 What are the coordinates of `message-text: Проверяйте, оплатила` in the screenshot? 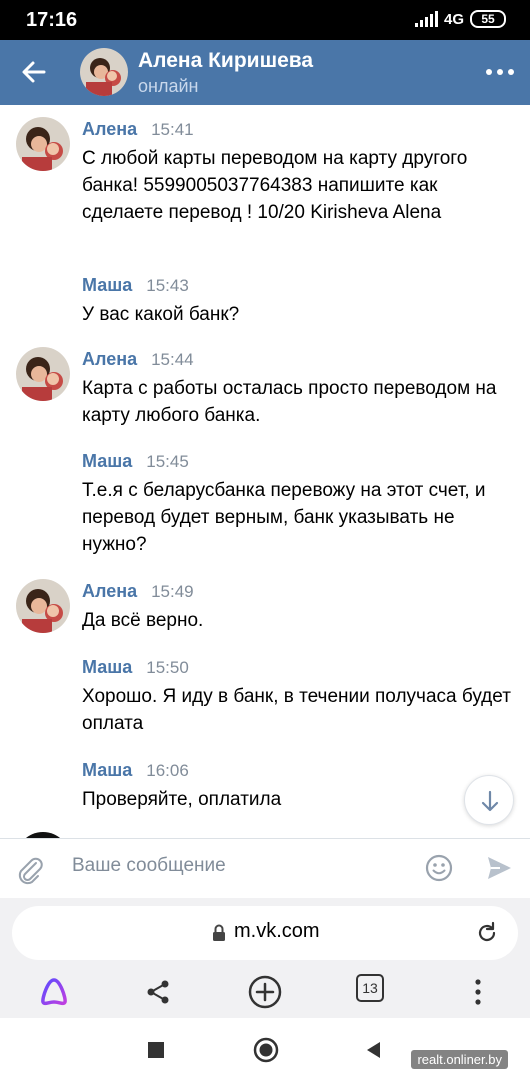 It's located at (182, 799).